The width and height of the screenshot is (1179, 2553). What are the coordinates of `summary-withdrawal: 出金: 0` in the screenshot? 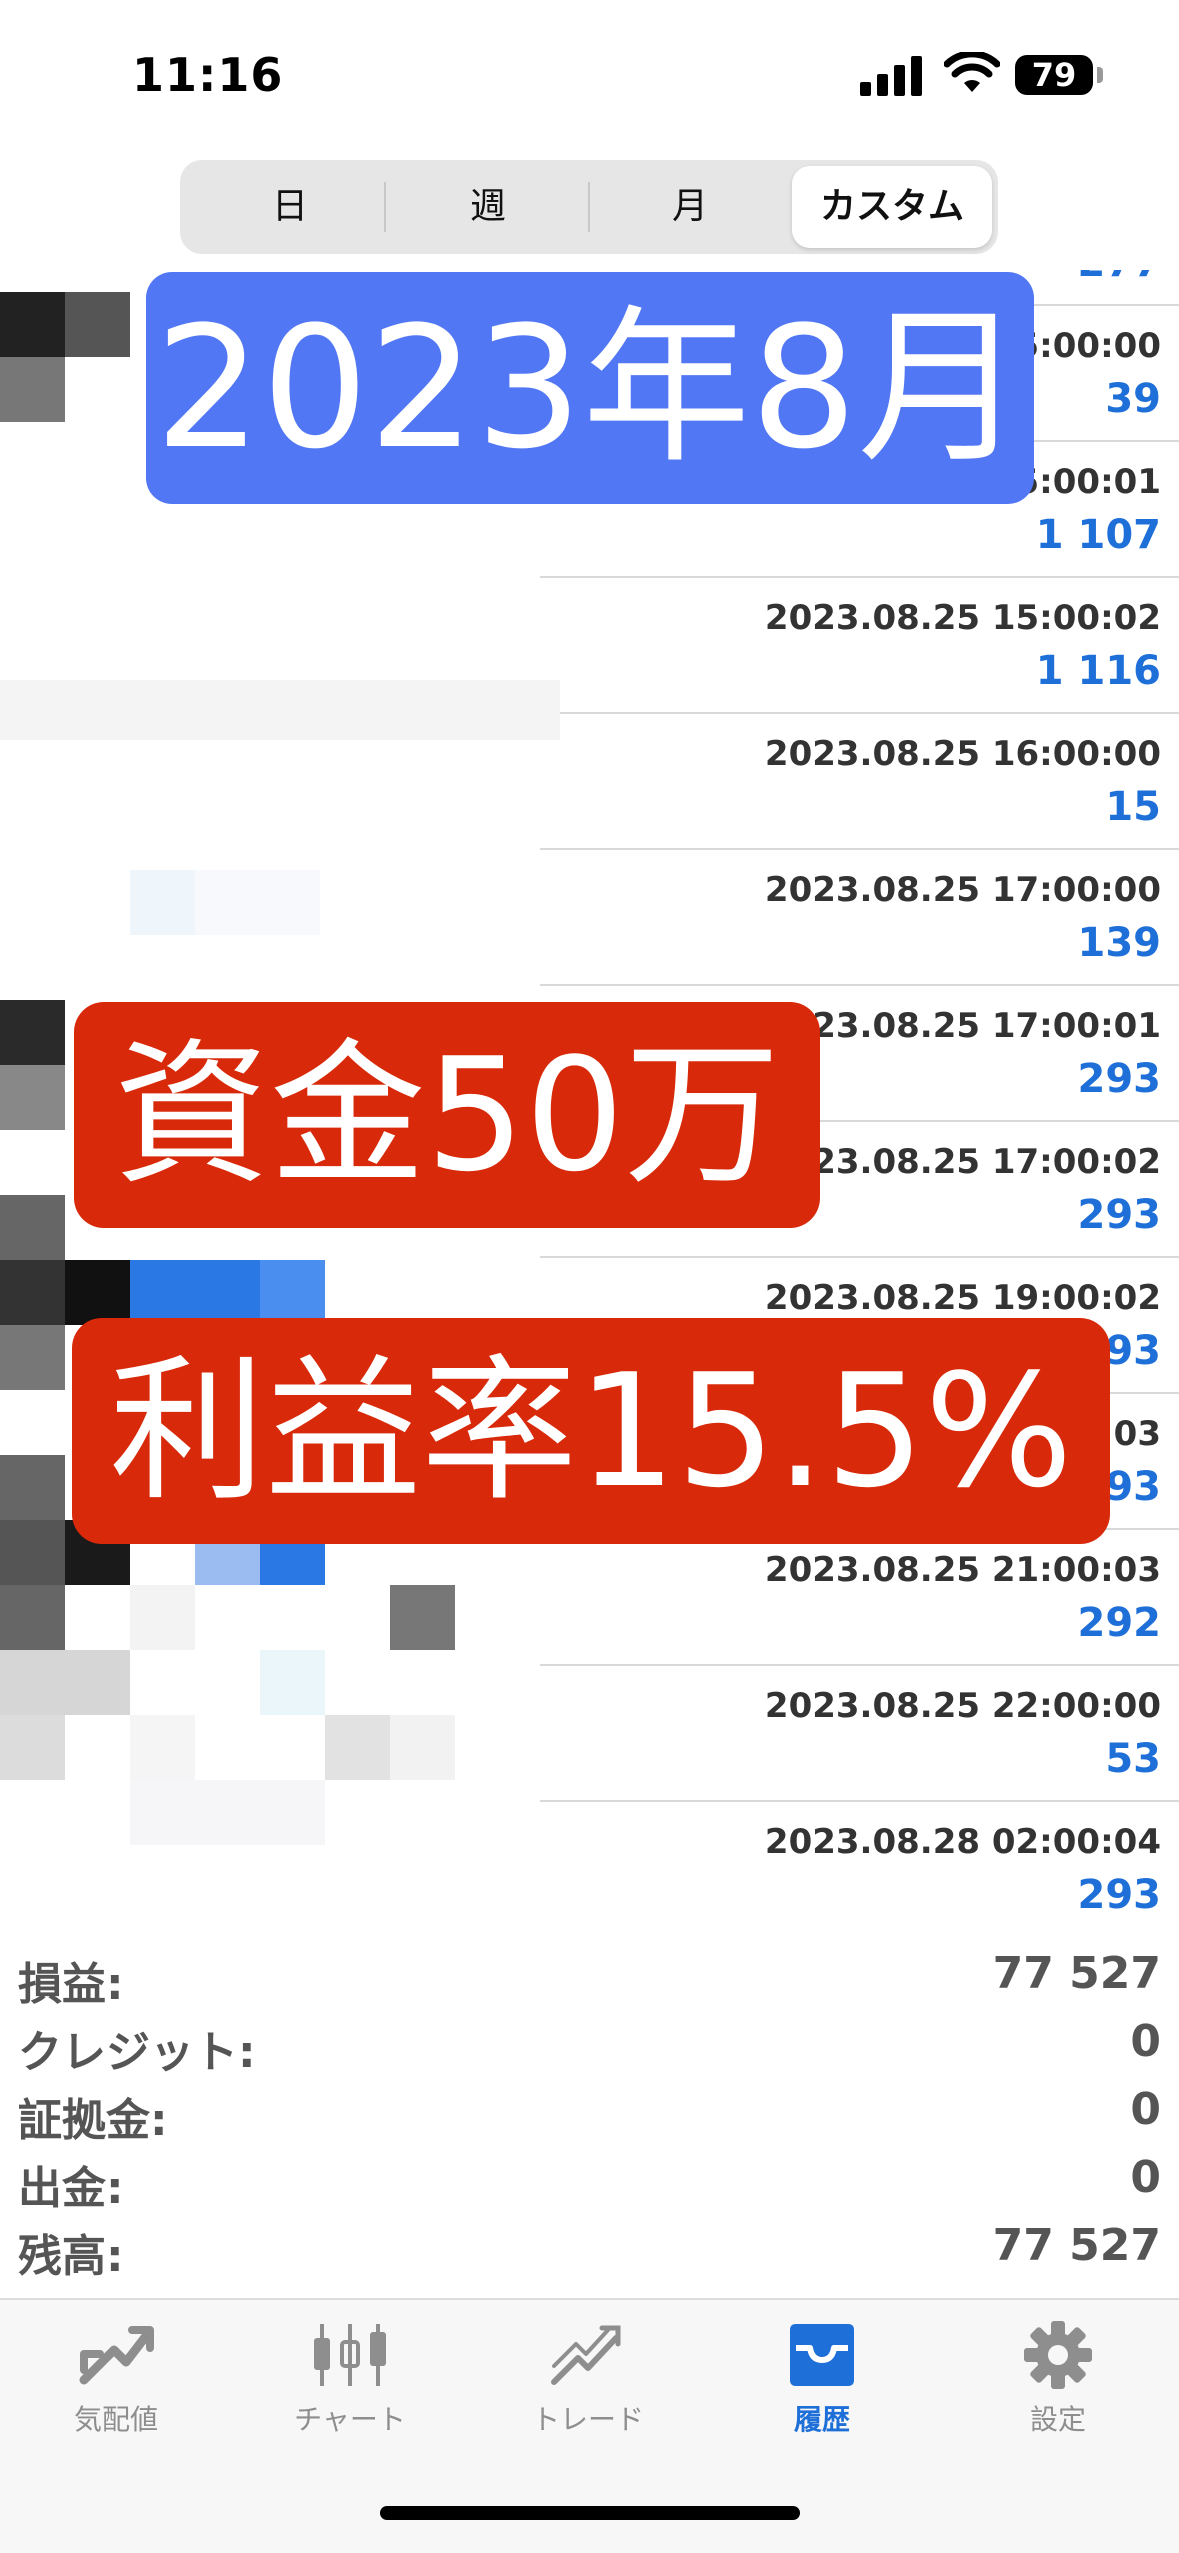 It's located at (589, 2179).